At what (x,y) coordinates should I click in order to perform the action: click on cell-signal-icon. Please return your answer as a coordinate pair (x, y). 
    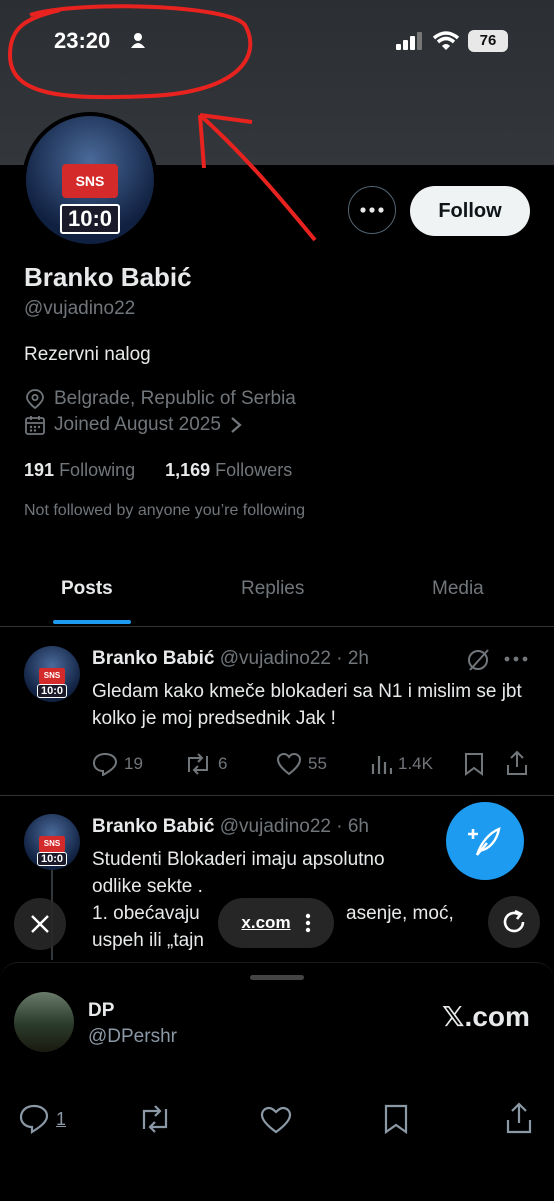
    Looking at the image, I should click on (410, 43).